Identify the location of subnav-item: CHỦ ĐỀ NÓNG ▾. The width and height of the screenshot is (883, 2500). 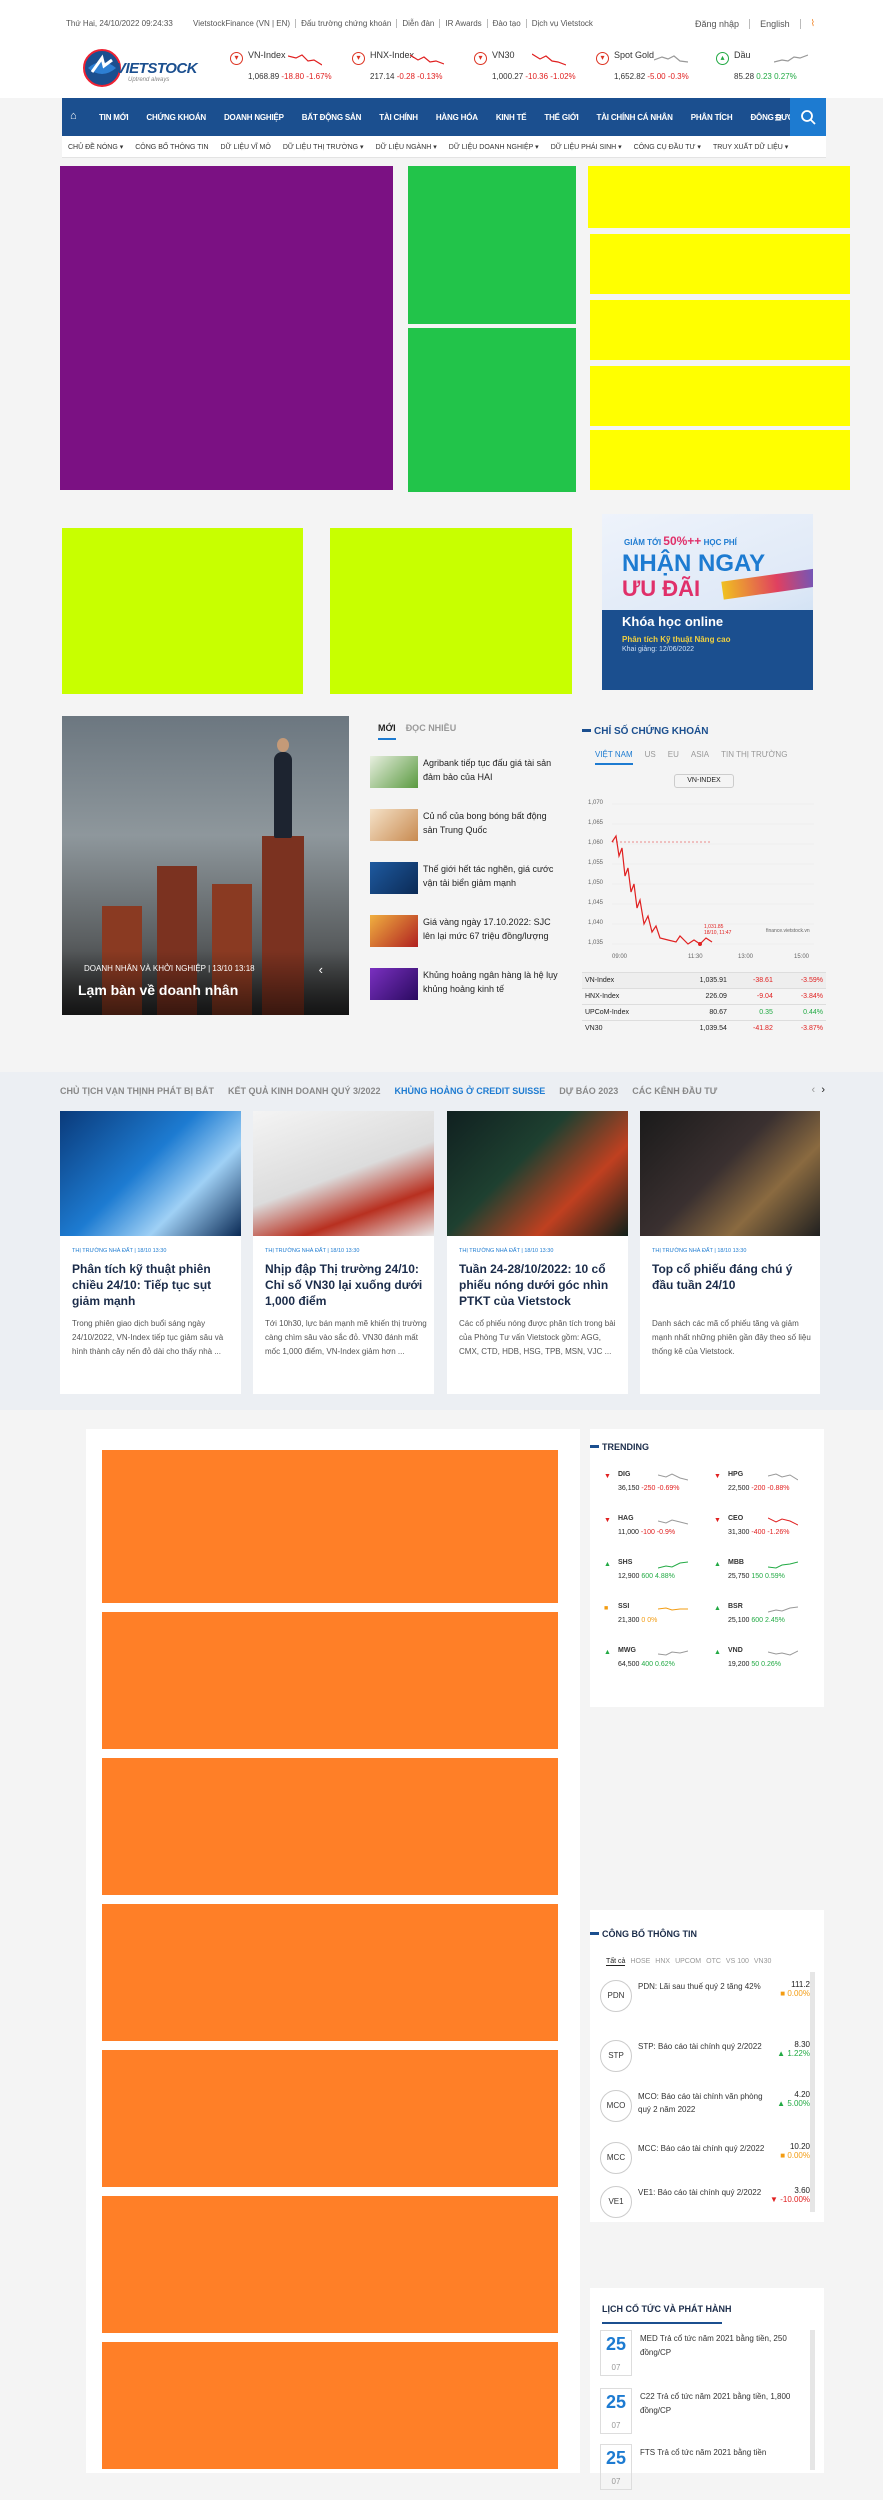
(95, 147).